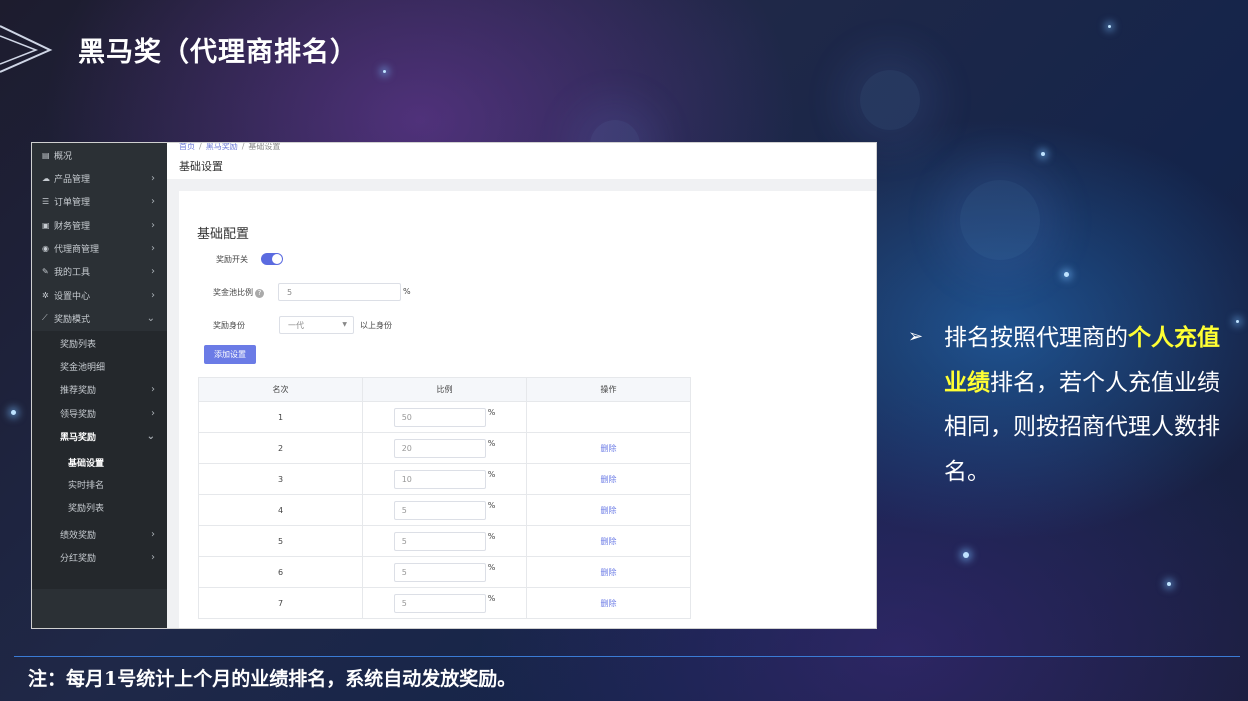  Describe the element at coordinates (150, 318) in the screenshot. I see `chevron-down-icon: ⌄` at that location.